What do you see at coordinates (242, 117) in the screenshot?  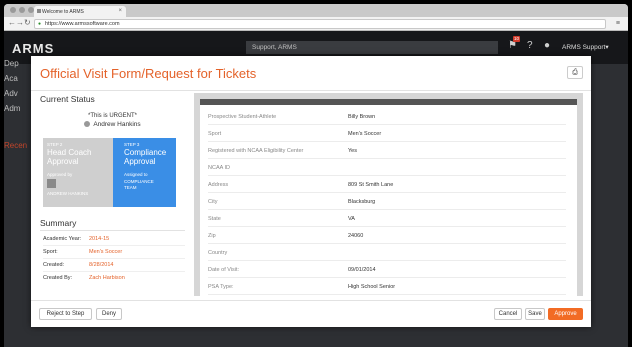 I see `field-label: Prospective Student-Athlete` at bounding box center [242, 117].